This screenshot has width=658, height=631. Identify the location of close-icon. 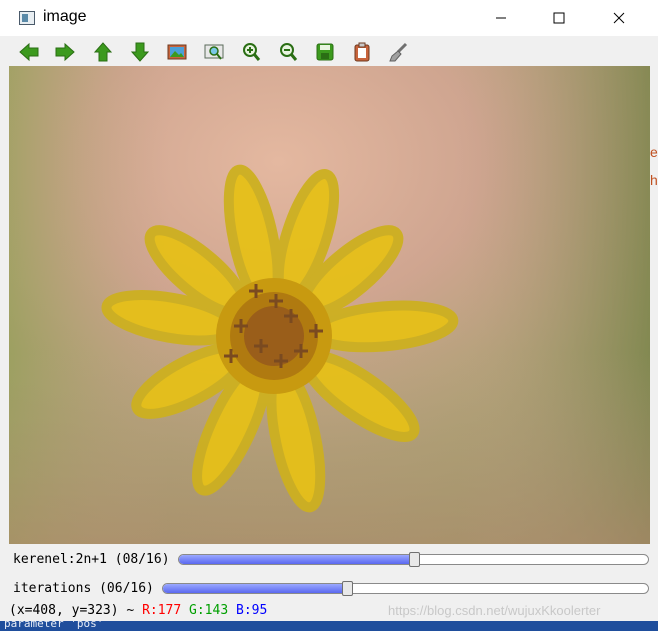
(619, 18).